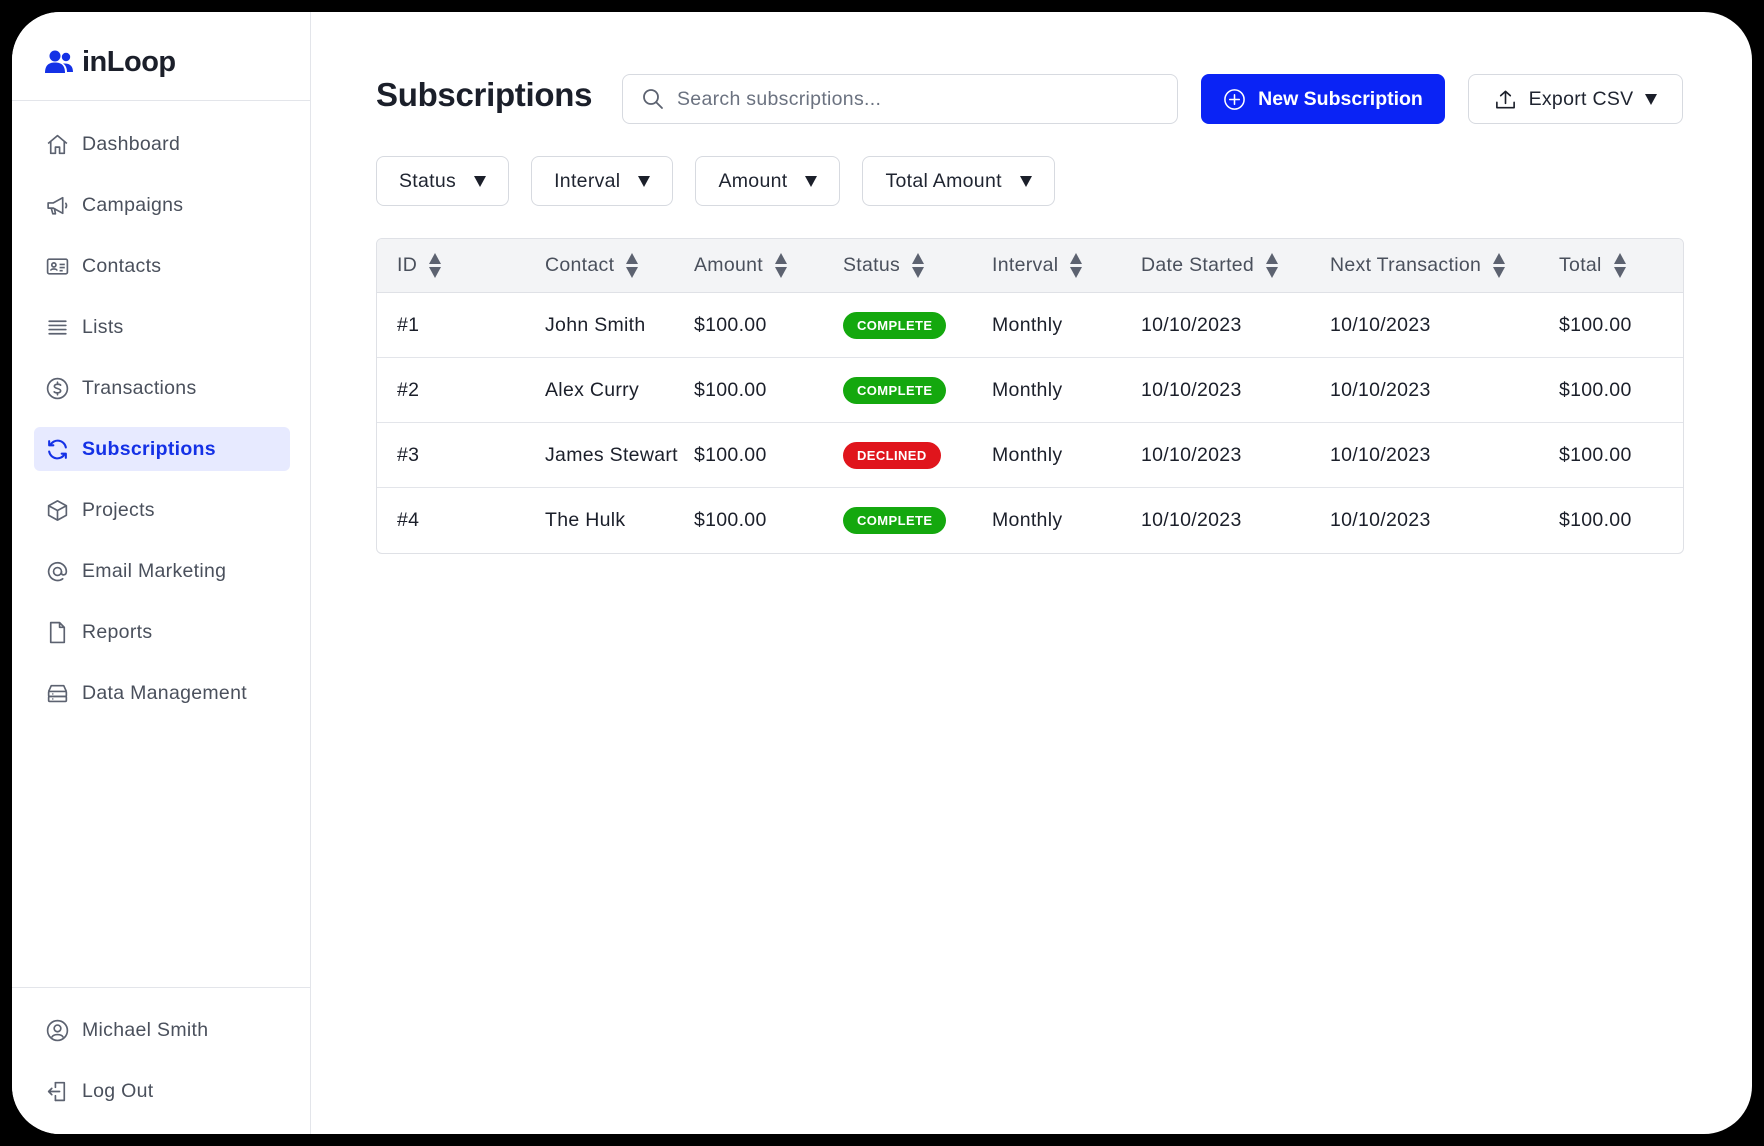  What do you see at coordinates (1418, 265) in the screenshot?
I see `column-header-next-transaction: Next Transaction` at bounding box center [1418, 265].